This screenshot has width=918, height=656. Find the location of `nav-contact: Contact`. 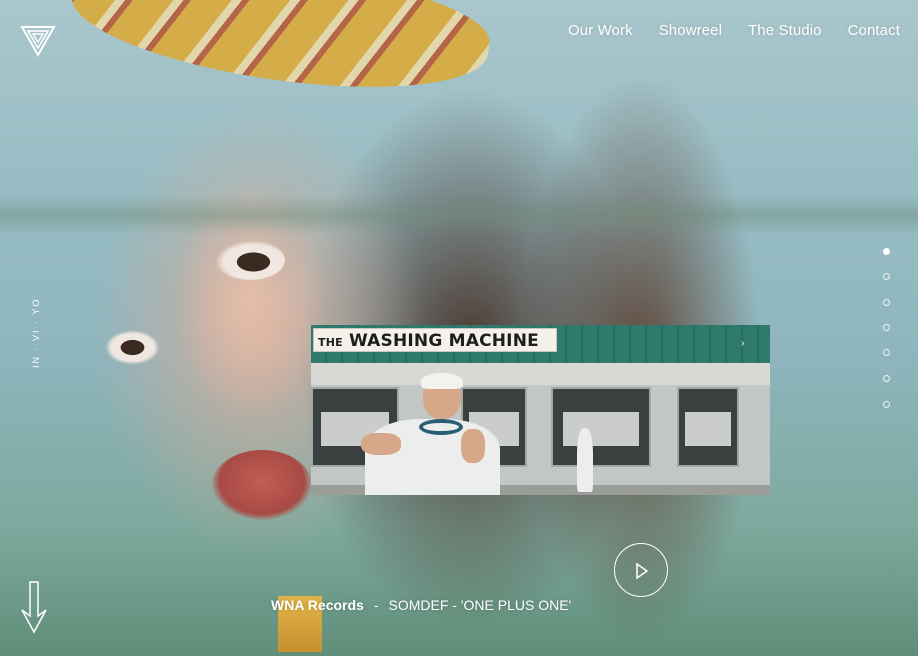

nav-contact: Contact is located at coordinates (874, 30).